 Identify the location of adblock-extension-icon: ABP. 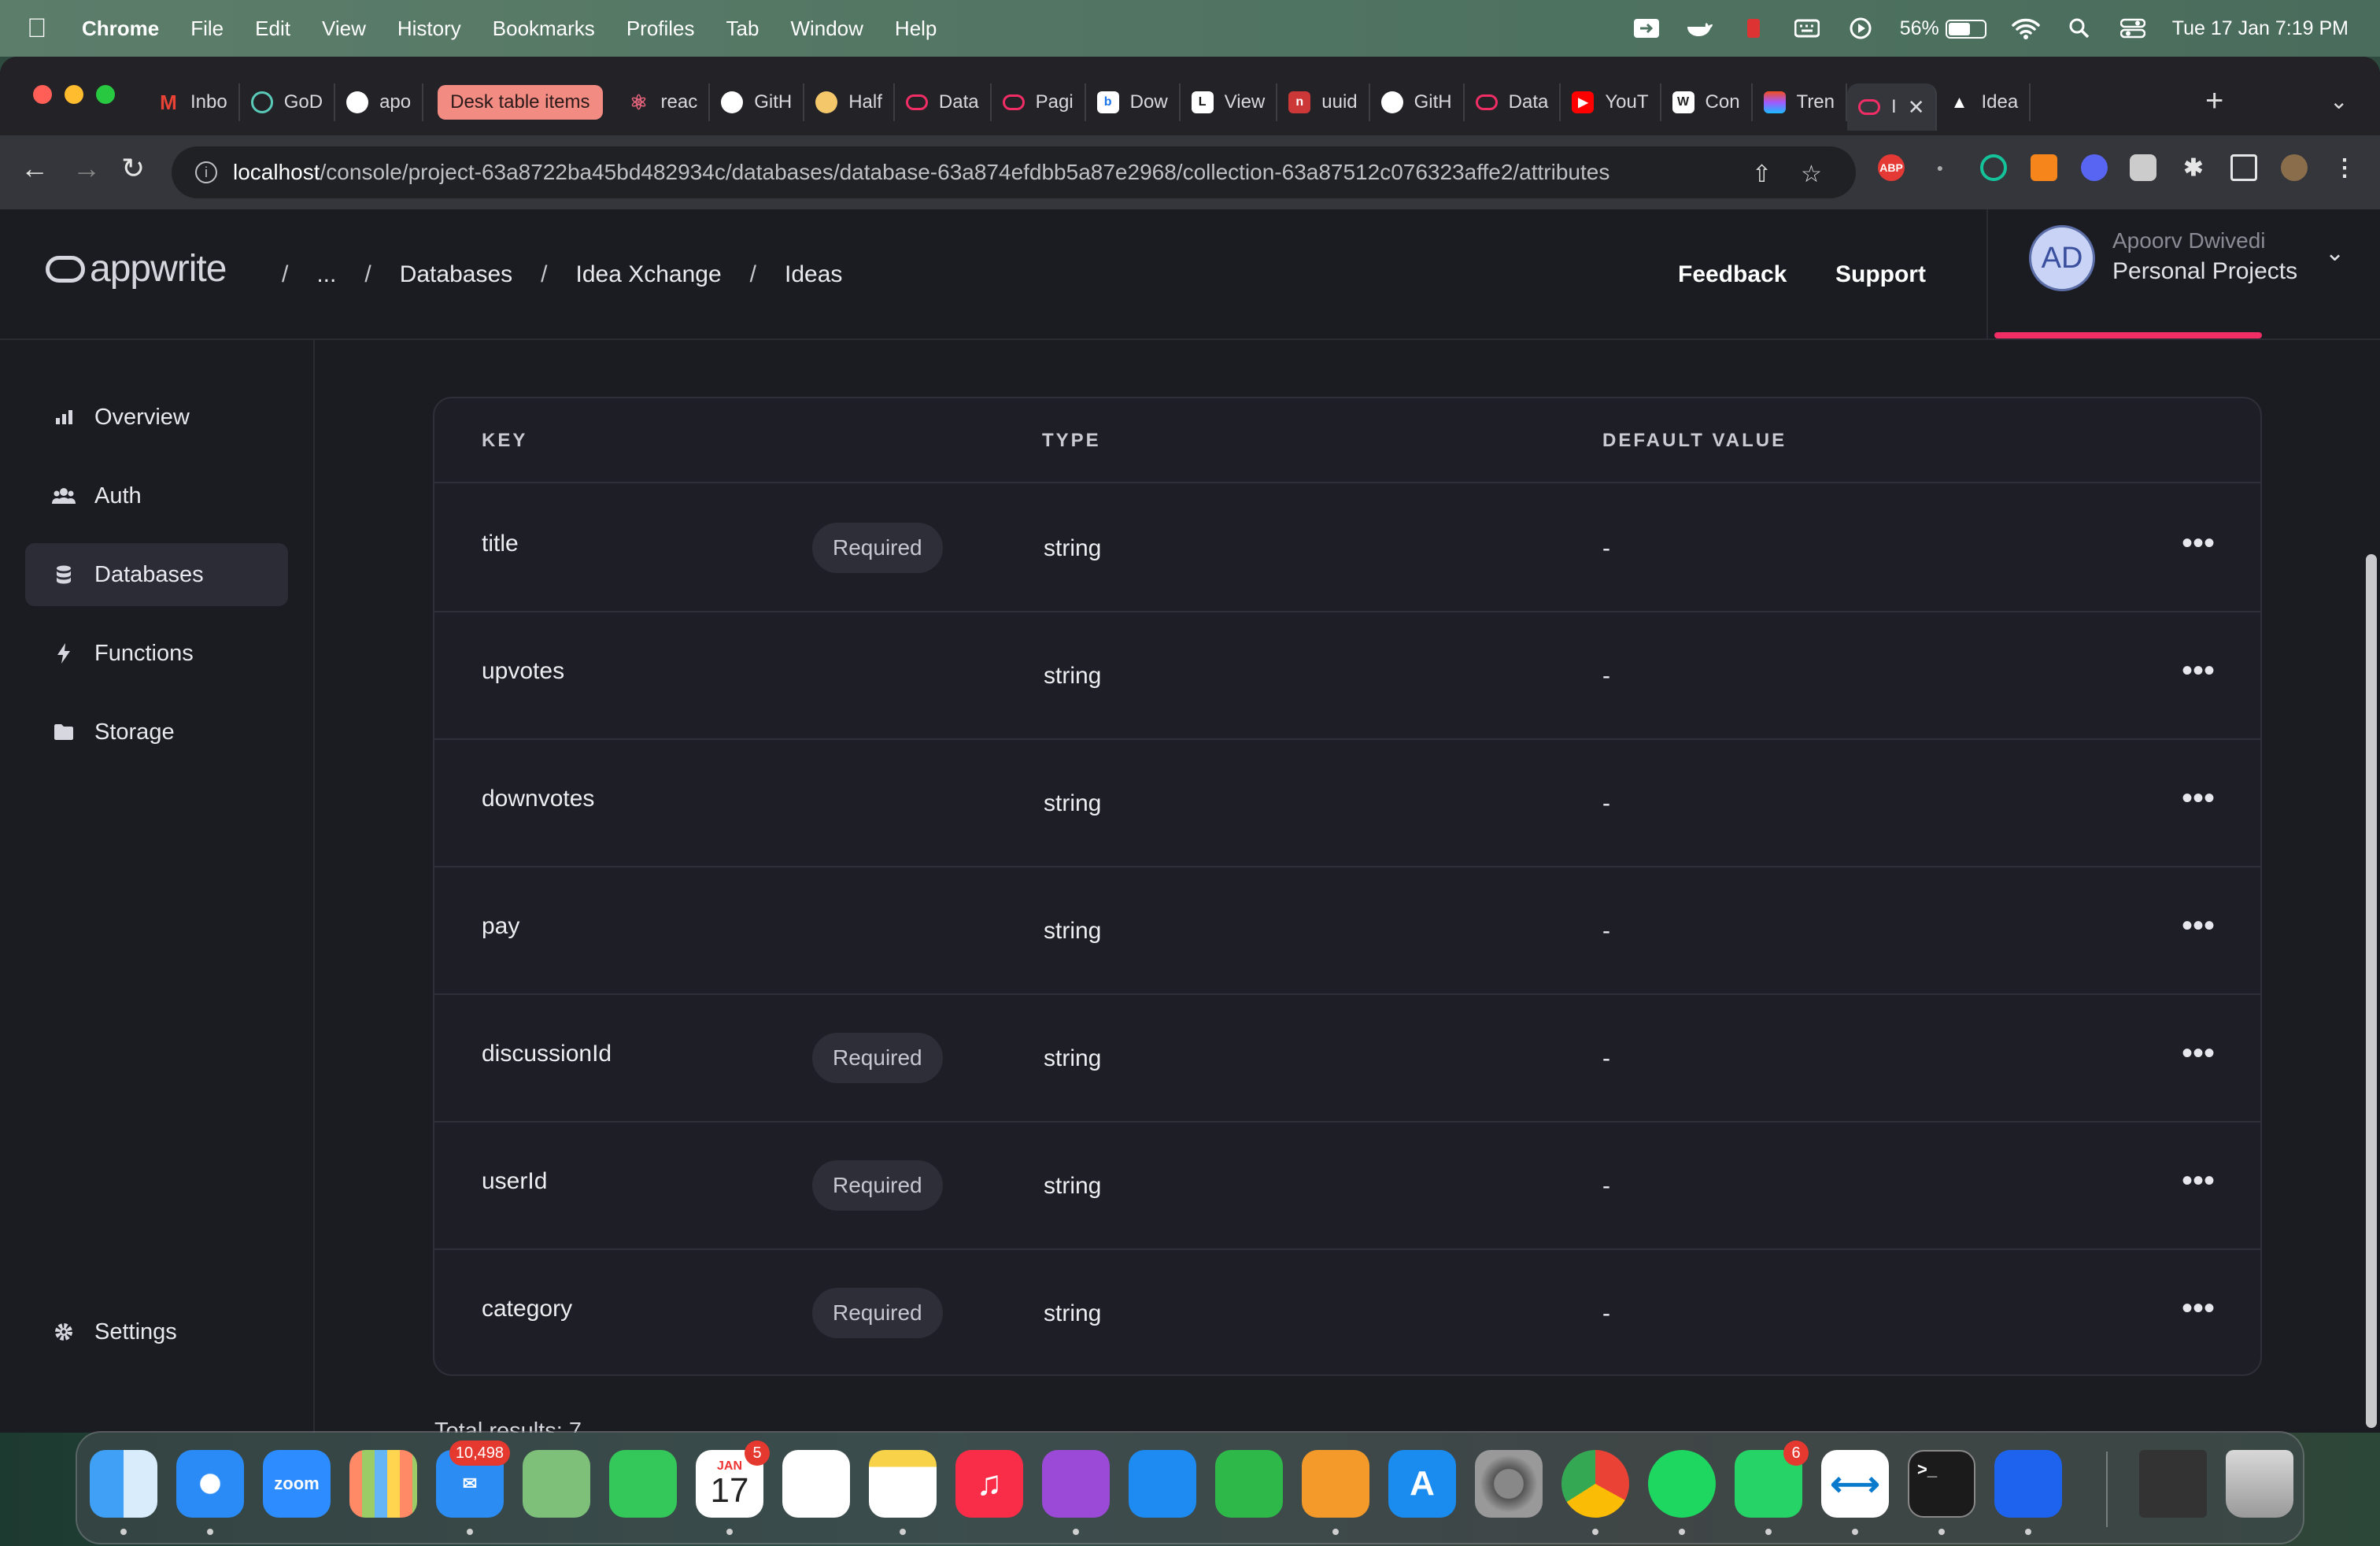
(1891, 167).